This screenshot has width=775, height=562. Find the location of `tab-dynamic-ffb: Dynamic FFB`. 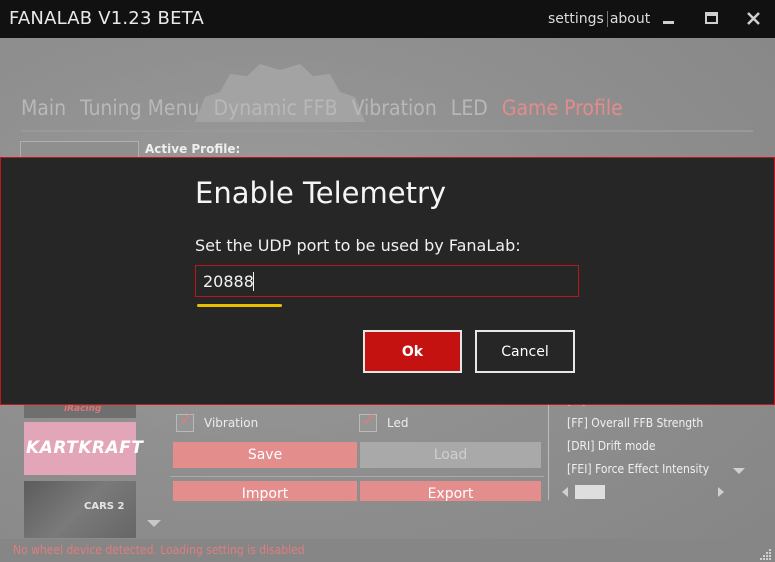

tab-dynamic-ffb: Dynamic FFB is located at coordinates (276, 108).